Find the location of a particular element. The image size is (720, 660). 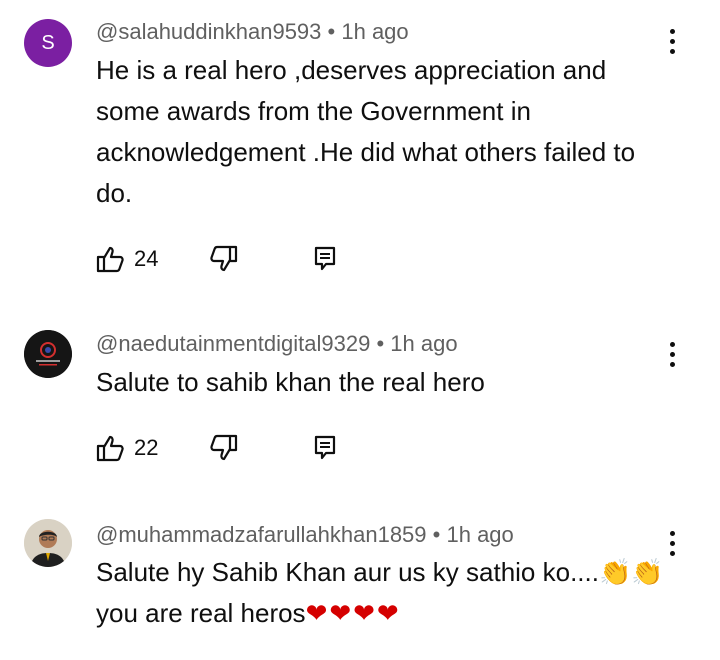

comment-text-line2: you are real heros❤❤❤❤ is located at coordinates (381, 613).